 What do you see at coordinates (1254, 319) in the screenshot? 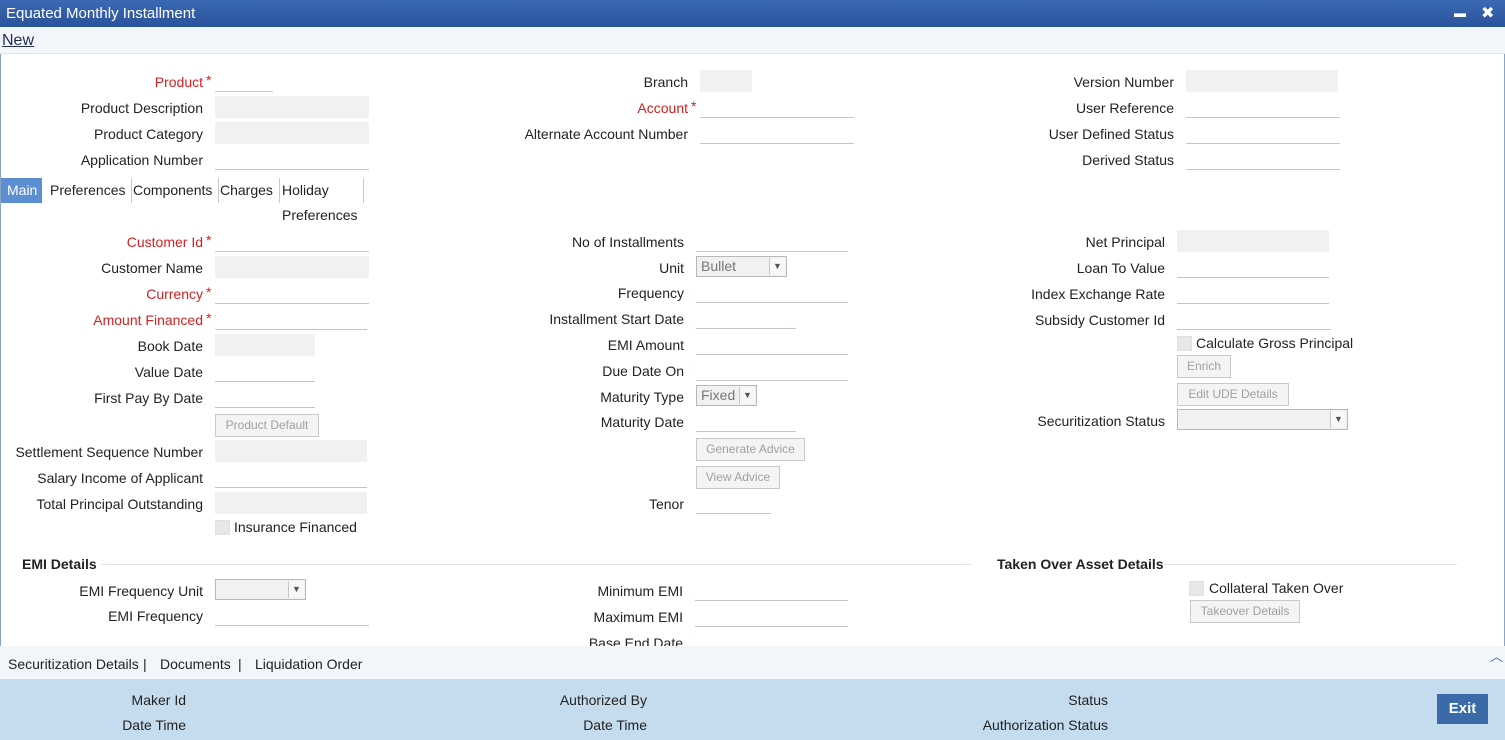
I see `subsidy-customer-id-input` at bounding box center [1254, 319].